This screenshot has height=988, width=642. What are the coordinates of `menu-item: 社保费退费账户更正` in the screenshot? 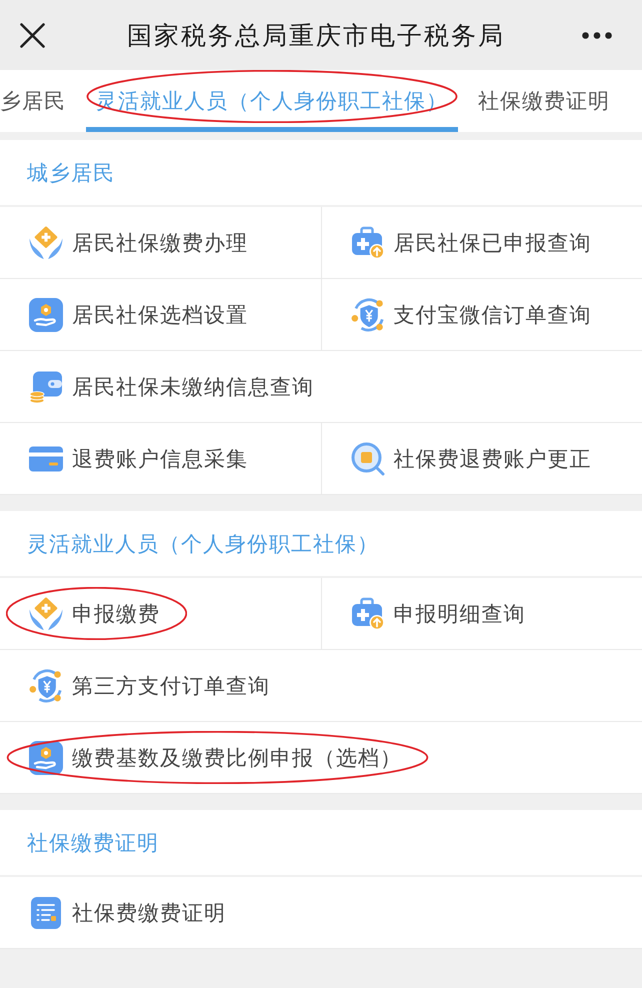 It's located at (482, 459).